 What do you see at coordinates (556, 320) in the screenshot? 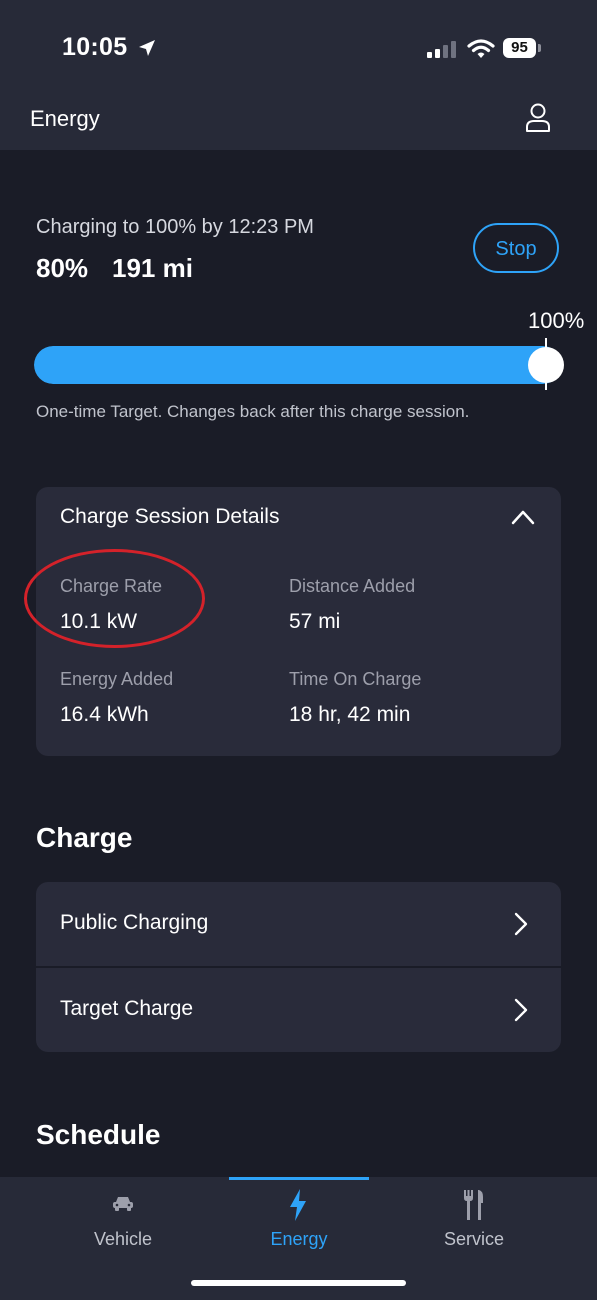
I see `target-percentage-label: 100%` at bounding box center [556, 320].